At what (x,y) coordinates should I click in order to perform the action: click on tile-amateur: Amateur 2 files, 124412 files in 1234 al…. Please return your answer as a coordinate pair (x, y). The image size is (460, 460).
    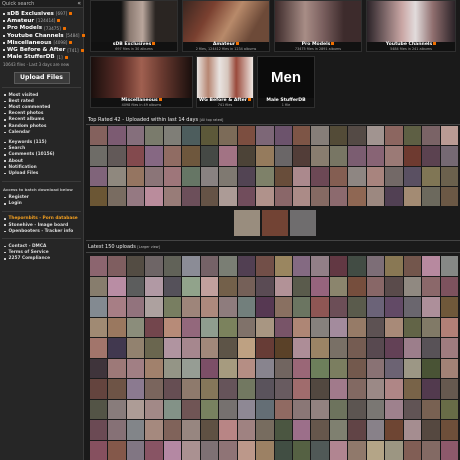
    Looking at the image, I should click on (226, 26).